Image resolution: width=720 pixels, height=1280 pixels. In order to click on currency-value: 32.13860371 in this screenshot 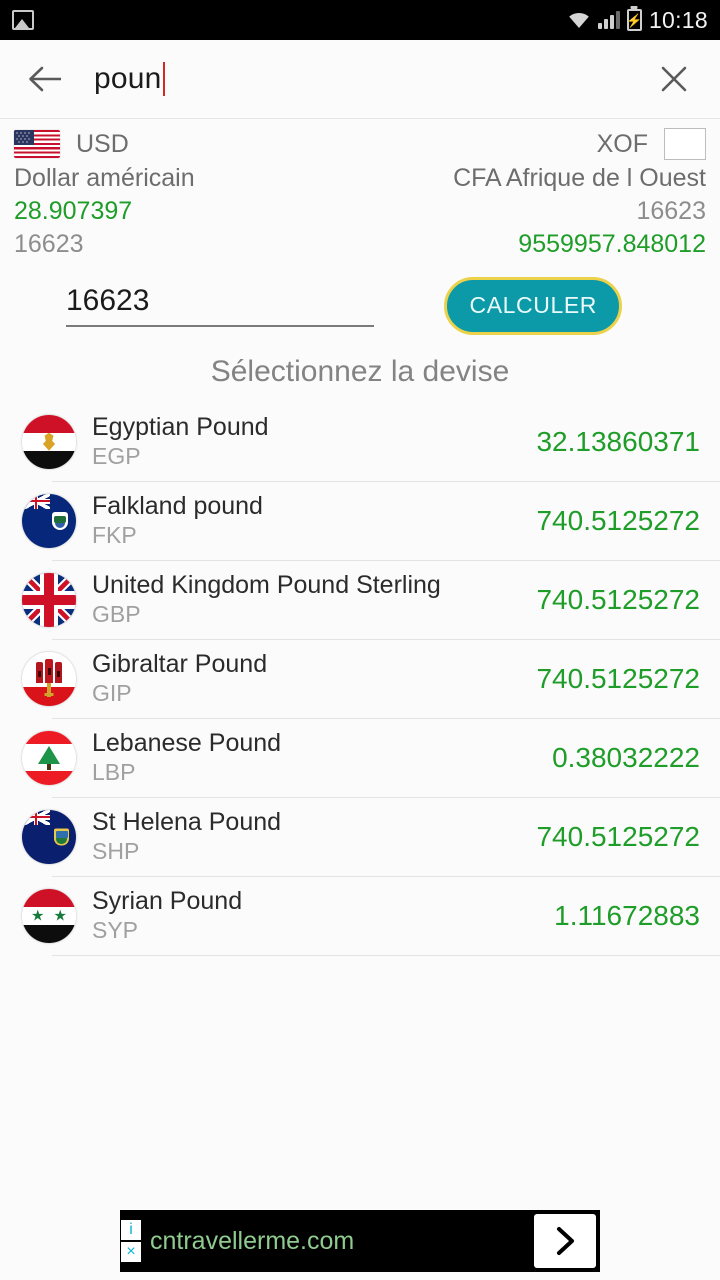, I will do `click(618, 441)`.